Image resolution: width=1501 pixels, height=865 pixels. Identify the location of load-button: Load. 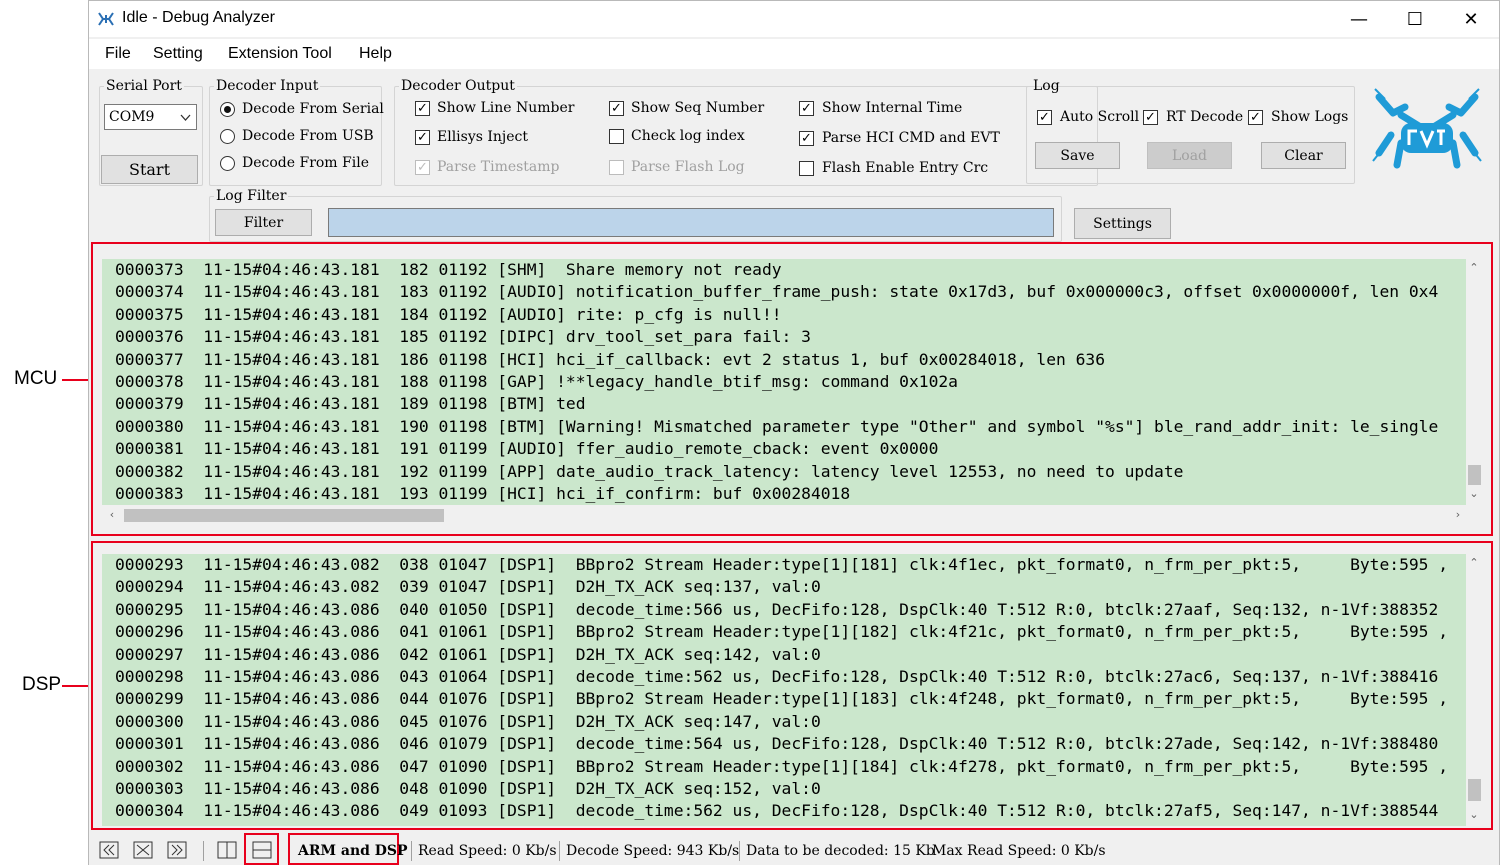
(1189, 155).